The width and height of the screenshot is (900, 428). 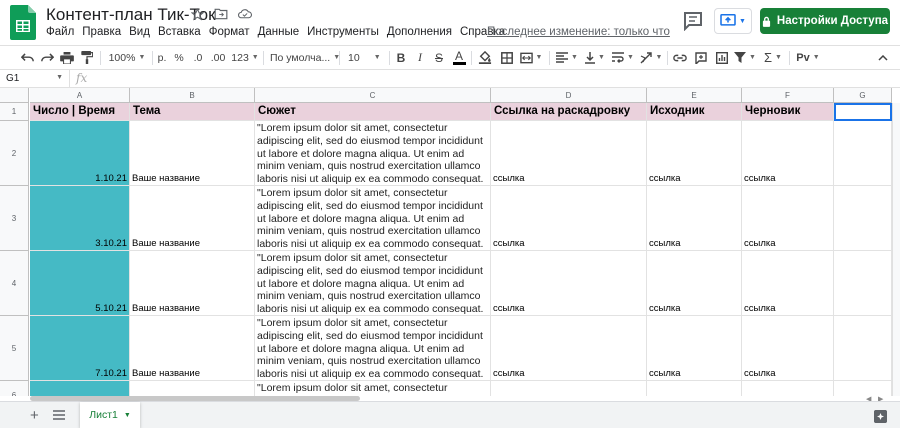 I want to click on insert-comment-icon, so click(x=701, y=57).